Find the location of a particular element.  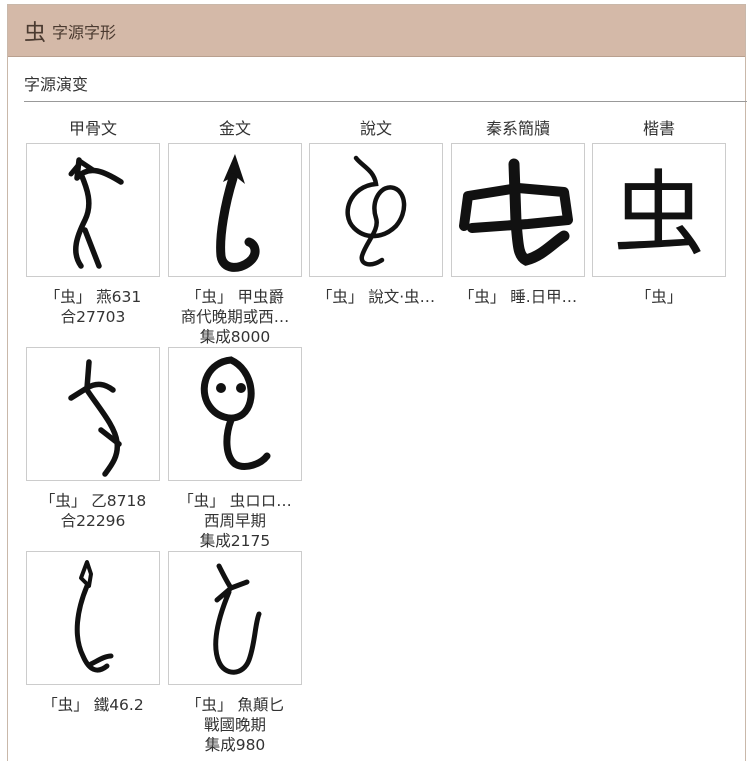

caption-line: 西周早期 is located at coordinates (234, 521).